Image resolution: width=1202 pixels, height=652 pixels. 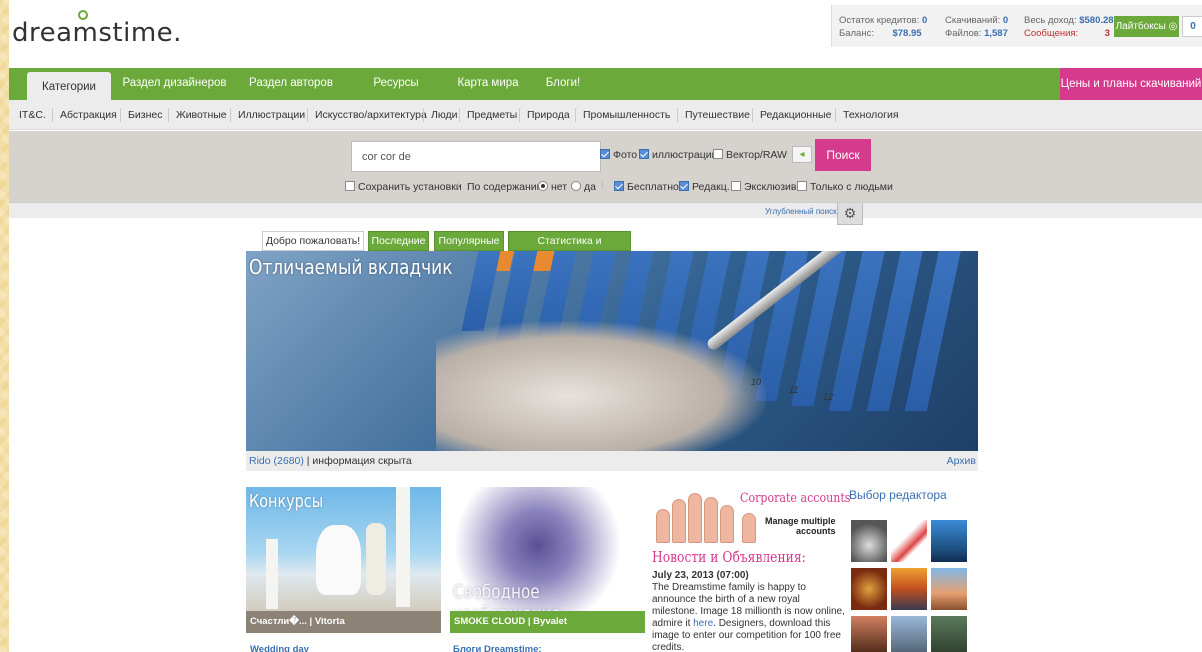 What do you see at coordinates (83, 15) in the screenshot?
I see `logo-swirl-icon` at bounding box center [83, 15].